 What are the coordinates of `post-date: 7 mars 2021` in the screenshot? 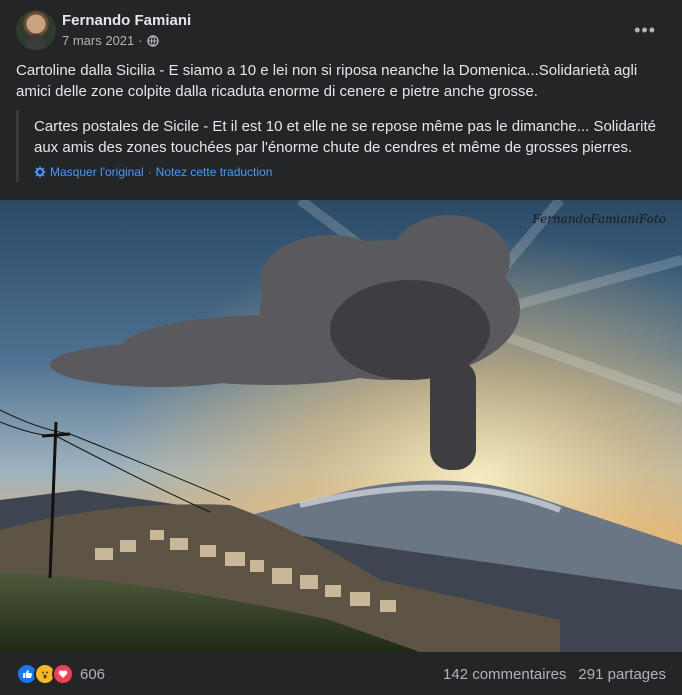 It's located at (98, 40).